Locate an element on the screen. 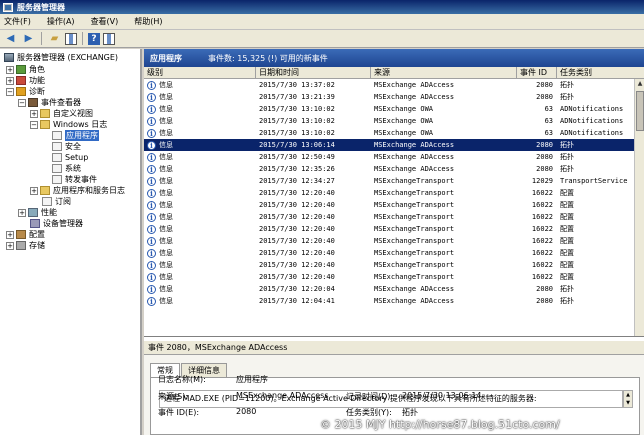 The image size is (644, 435). tree-item-configuration: + 配置 is located at coordinates (25, 234).